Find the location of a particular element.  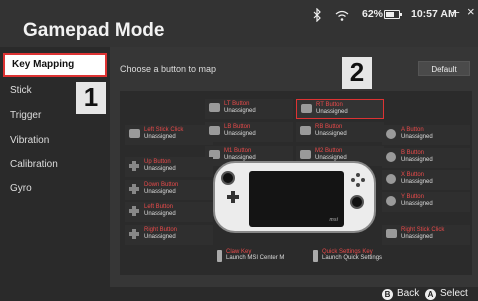

left-stick-icon is located at coordinates (134, 133).